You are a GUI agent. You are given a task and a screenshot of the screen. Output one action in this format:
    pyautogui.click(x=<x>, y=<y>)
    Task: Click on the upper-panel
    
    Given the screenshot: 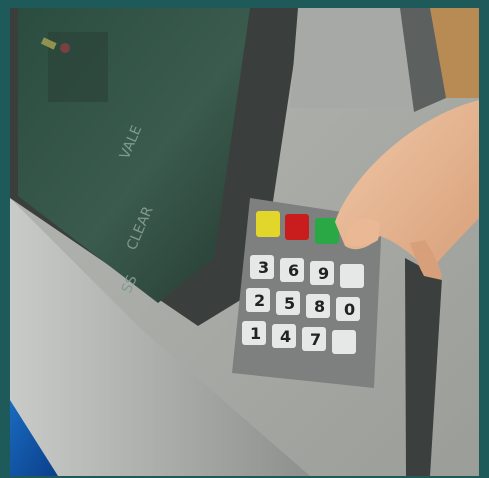 What is the action you would take?
    pyautogui.click(x=355, y=58)
    